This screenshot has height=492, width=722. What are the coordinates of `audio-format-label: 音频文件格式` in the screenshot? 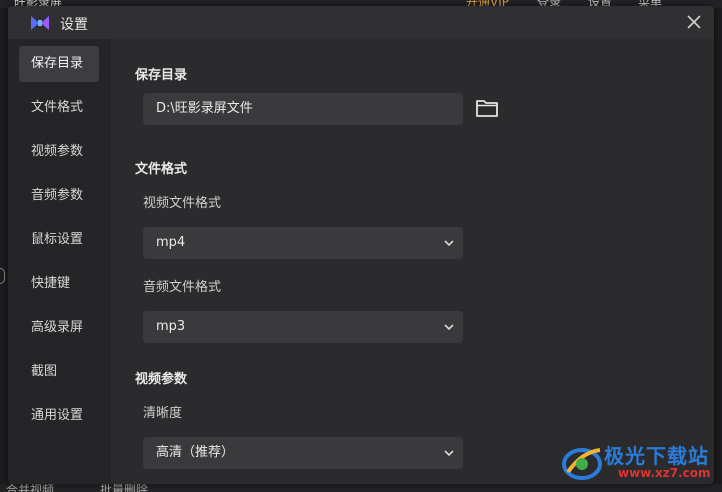 It's located at (182, 287).